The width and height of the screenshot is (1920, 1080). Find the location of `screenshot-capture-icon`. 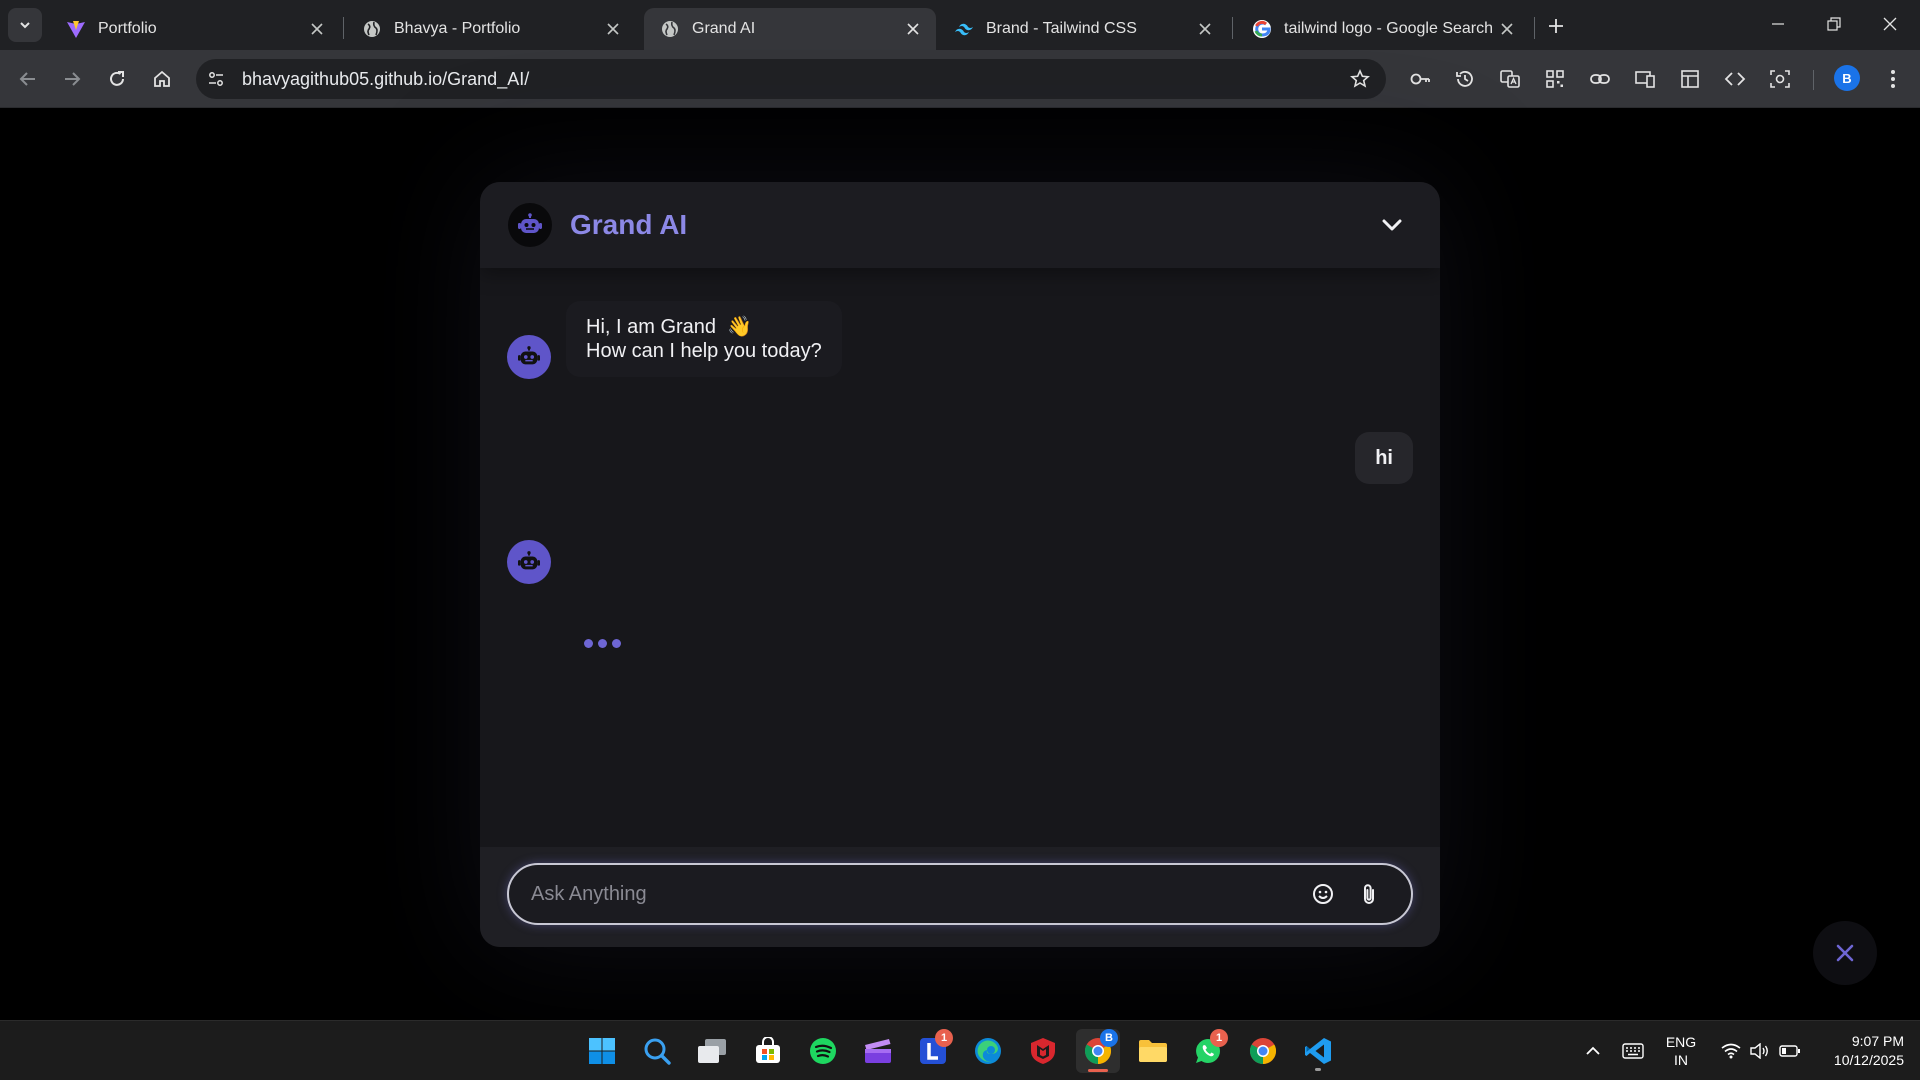

screenshot-capture-icon is located at coordinates (1780, 79).